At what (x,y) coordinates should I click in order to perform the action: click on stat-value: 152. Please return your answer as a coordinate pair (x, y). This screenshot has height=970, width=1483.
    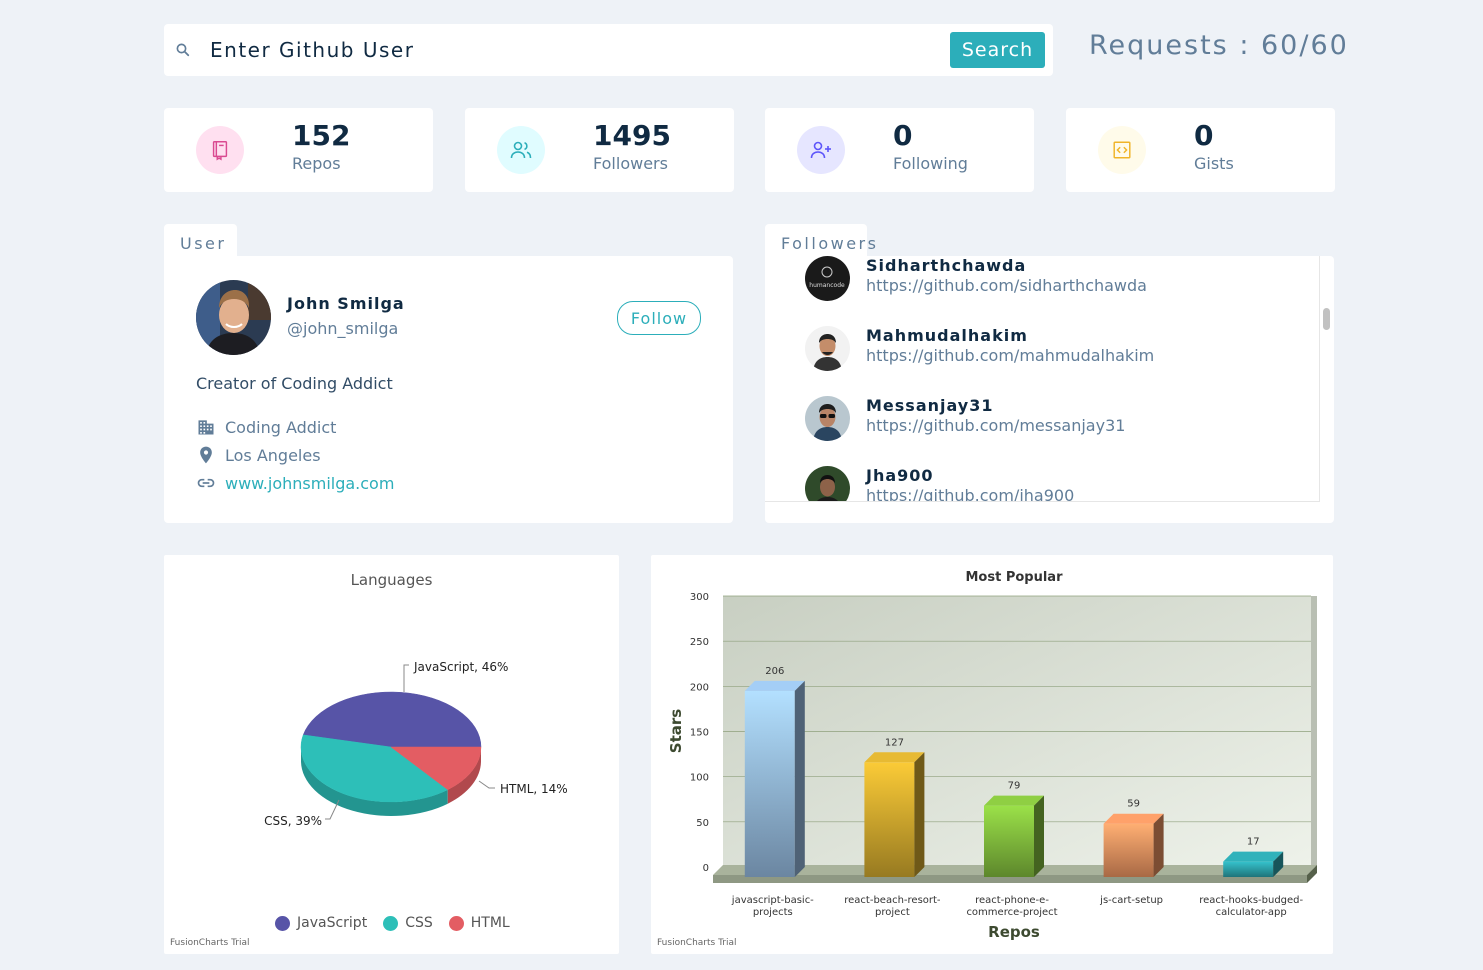
    Looking at the image, I should click on (321, 135).